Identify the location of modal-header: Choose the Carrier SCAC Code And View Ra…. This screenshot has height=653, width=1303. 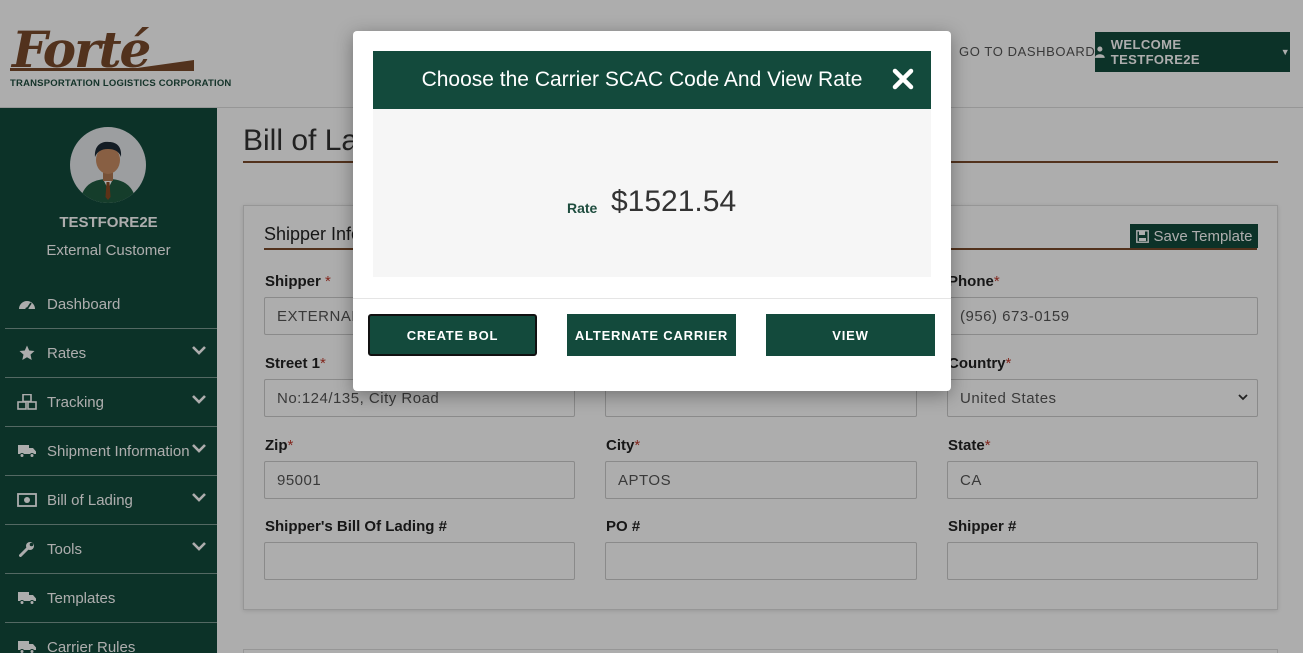
(652, 80).